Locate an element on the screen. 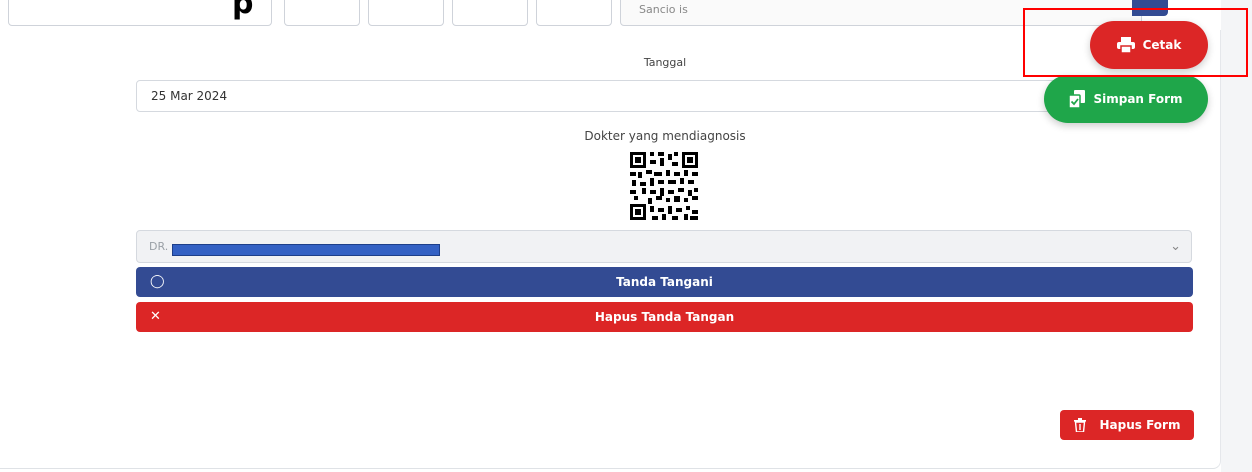  date-label: Tanggal is located at coordinates (665, 62).